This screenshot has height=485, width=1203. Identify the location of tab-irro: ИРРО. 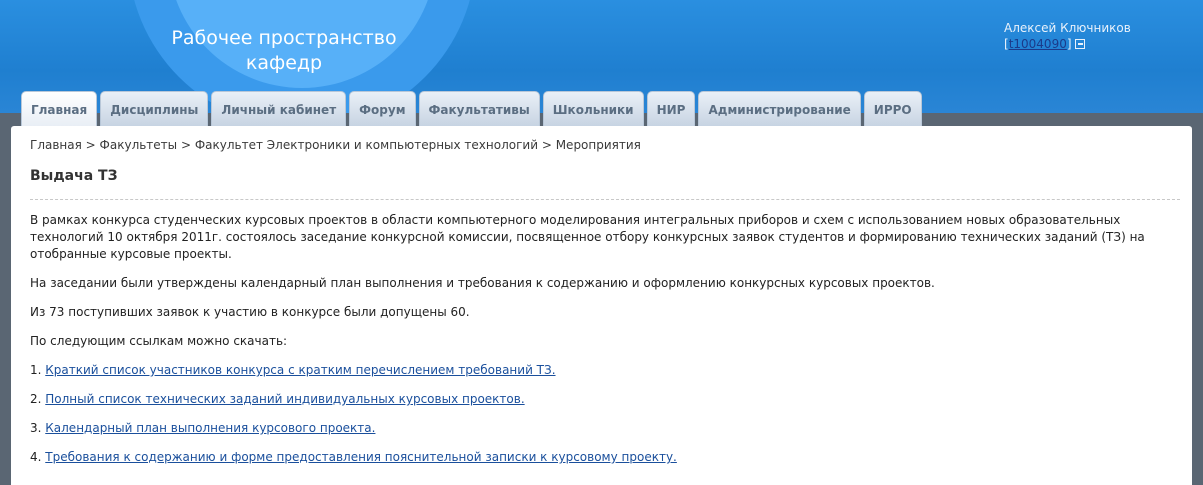
(892, 109).